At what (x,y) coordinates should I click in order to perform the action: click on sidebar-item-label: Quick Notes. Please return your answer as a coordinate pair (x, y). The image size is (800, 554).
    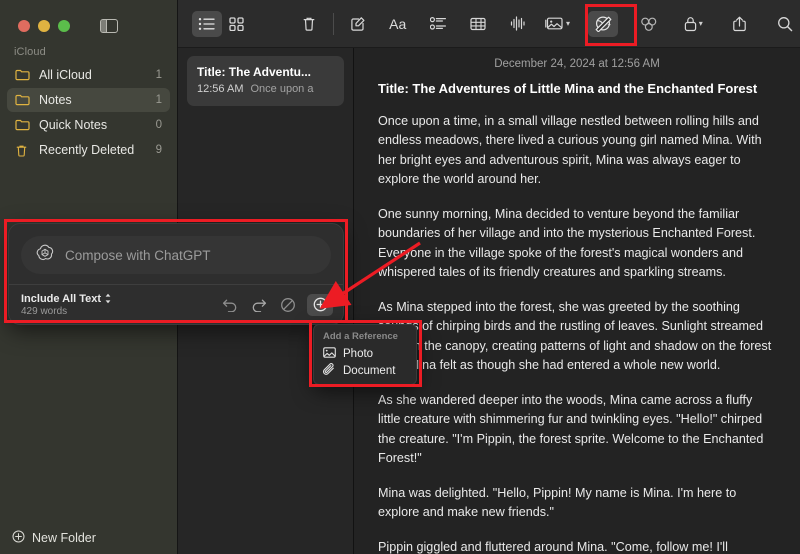
    Looking at the image, I should click on (73, 125).